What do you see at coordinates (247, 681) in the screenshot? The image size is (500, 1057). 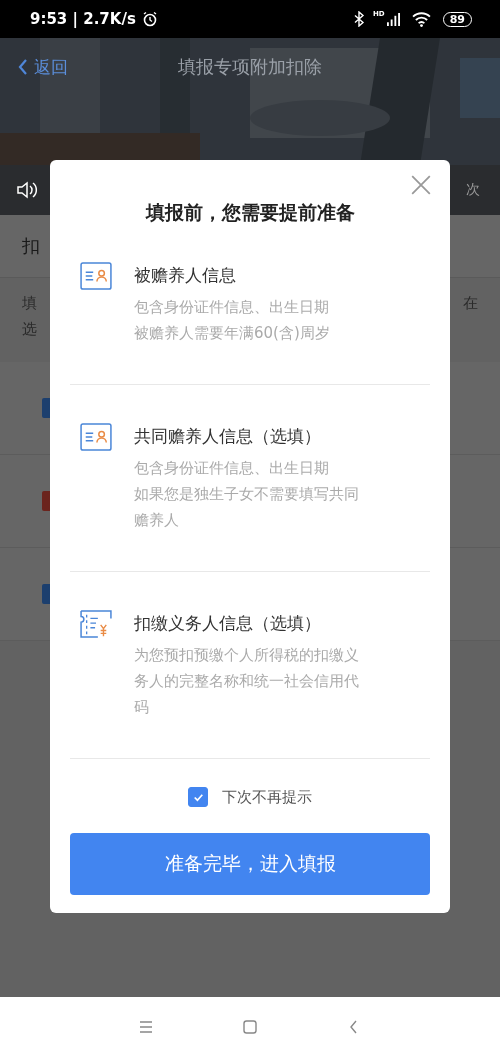 I see `item-description: 为您预扣预缴个人所得税的扣缴义务人的完整名称和统一社会信用代码` at bounding box center [247, 681].